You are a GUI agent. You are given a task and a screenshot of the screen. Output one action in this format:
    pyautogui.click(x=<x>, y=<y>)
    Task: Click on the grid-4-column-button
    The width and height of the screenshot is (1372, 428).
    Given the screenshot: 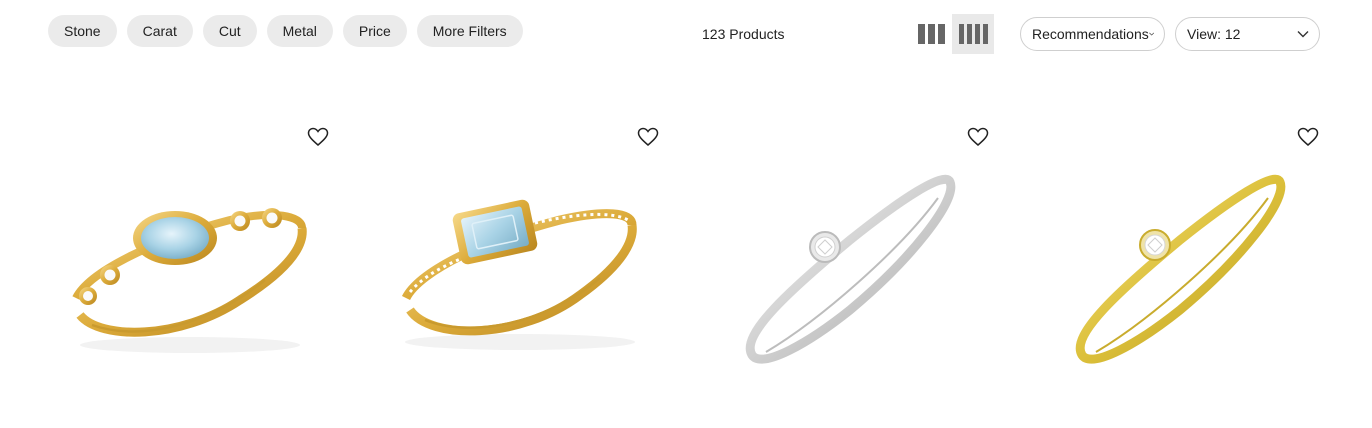 What is the action you would take?
    pyautogui.click(x=973, y=34)
    